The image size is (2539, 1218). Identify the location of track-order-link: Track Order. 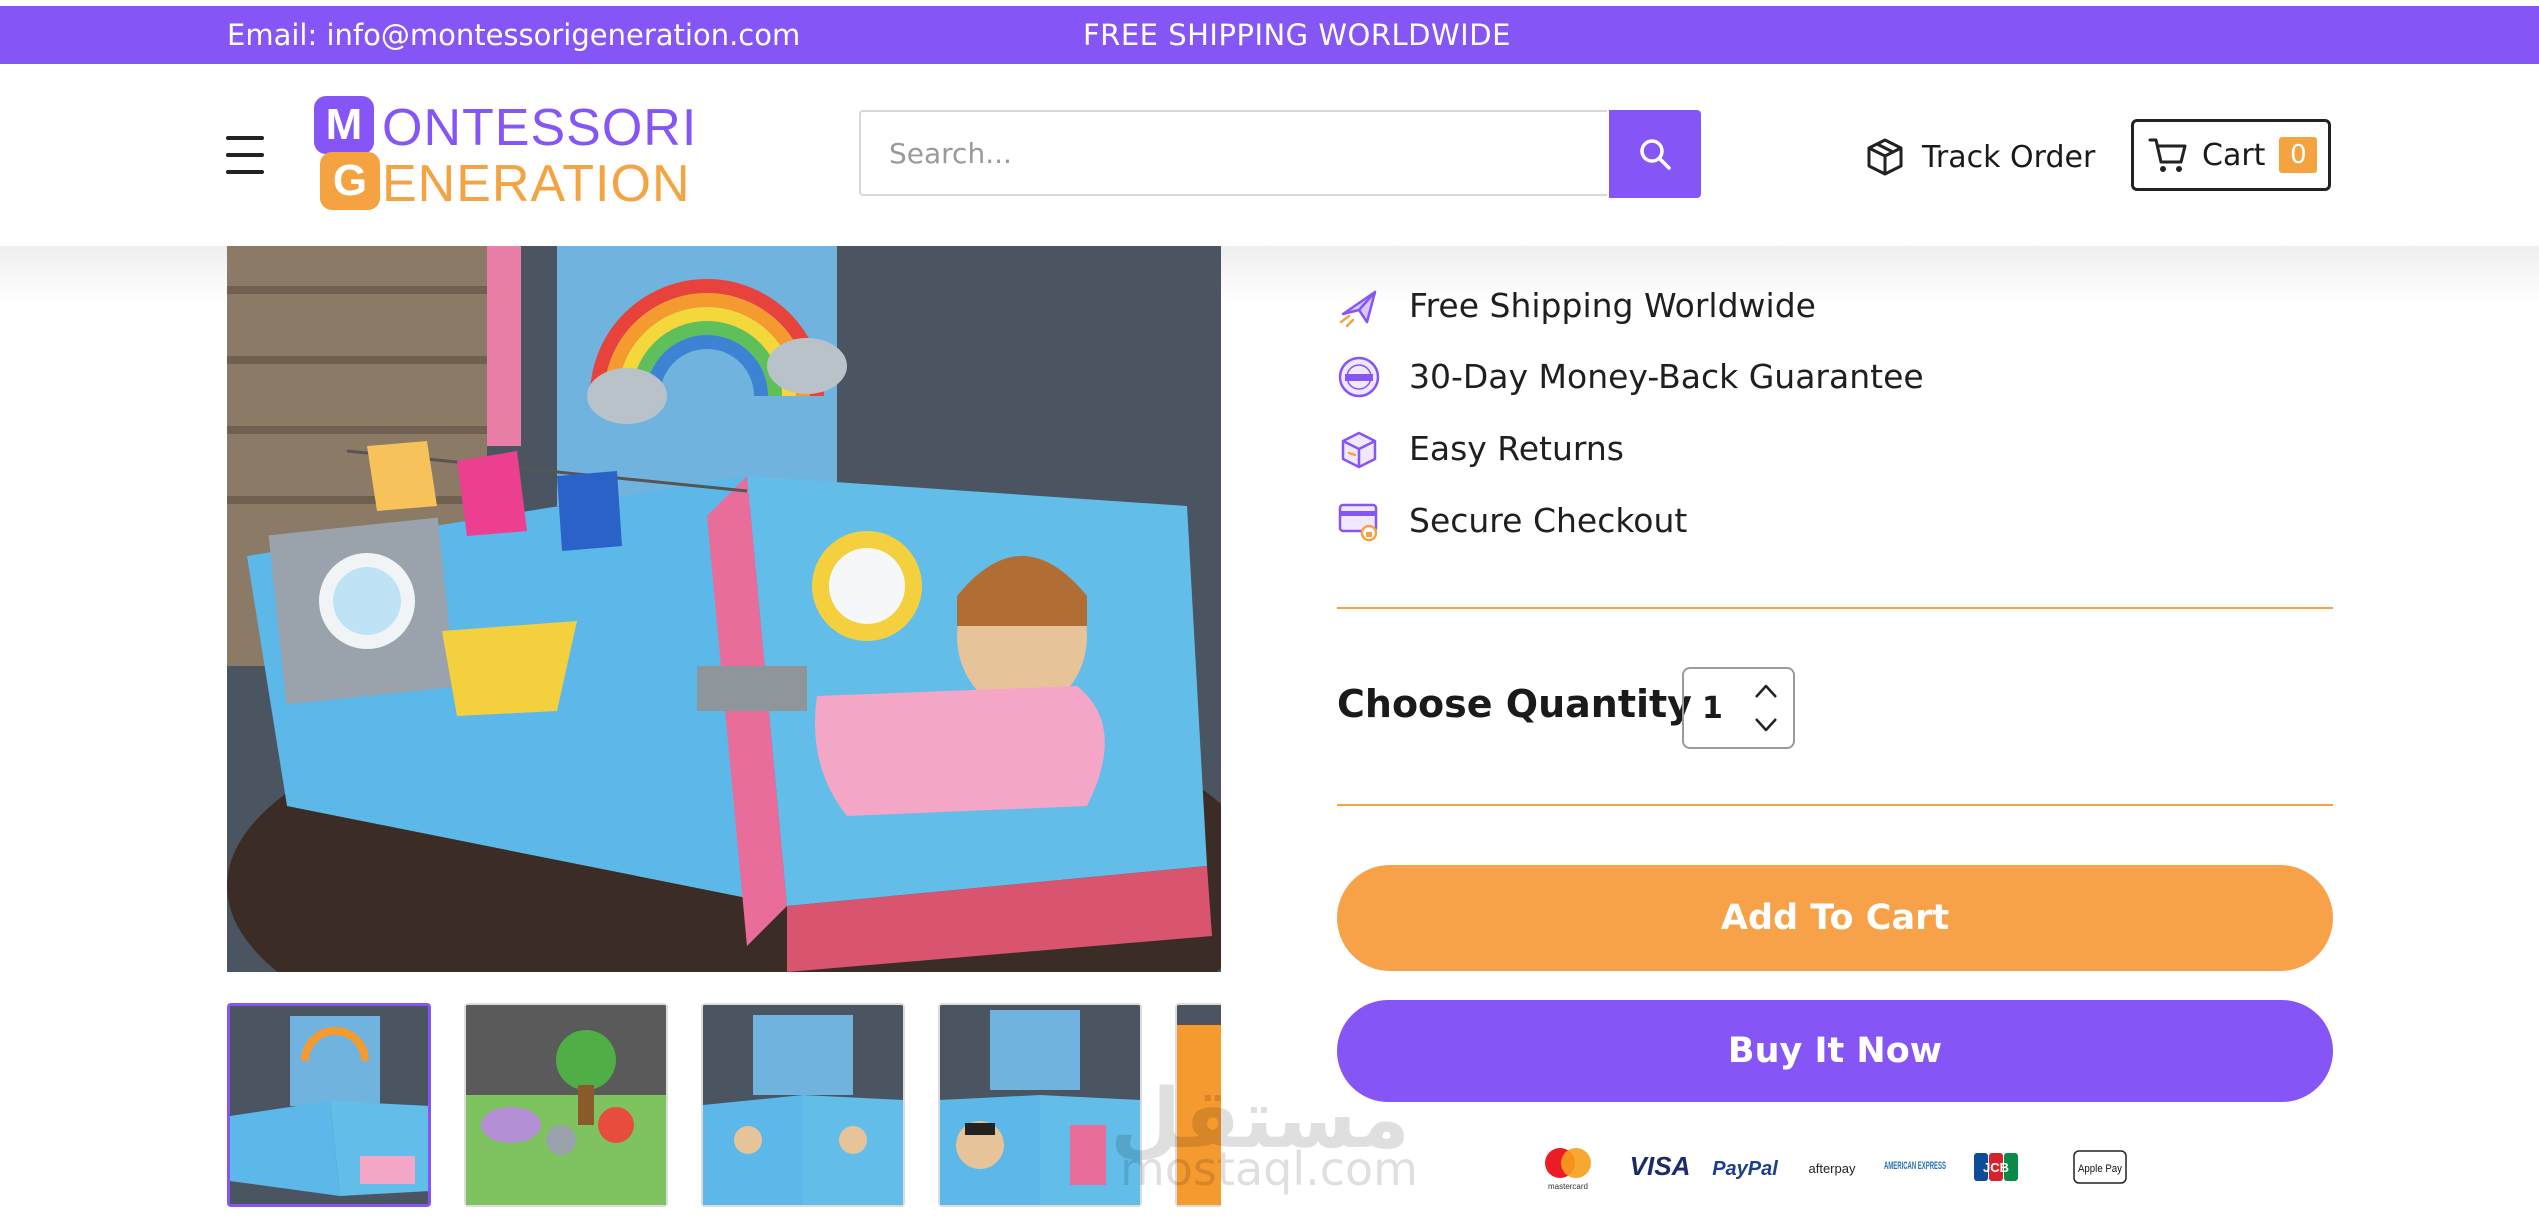
(1980, 157).